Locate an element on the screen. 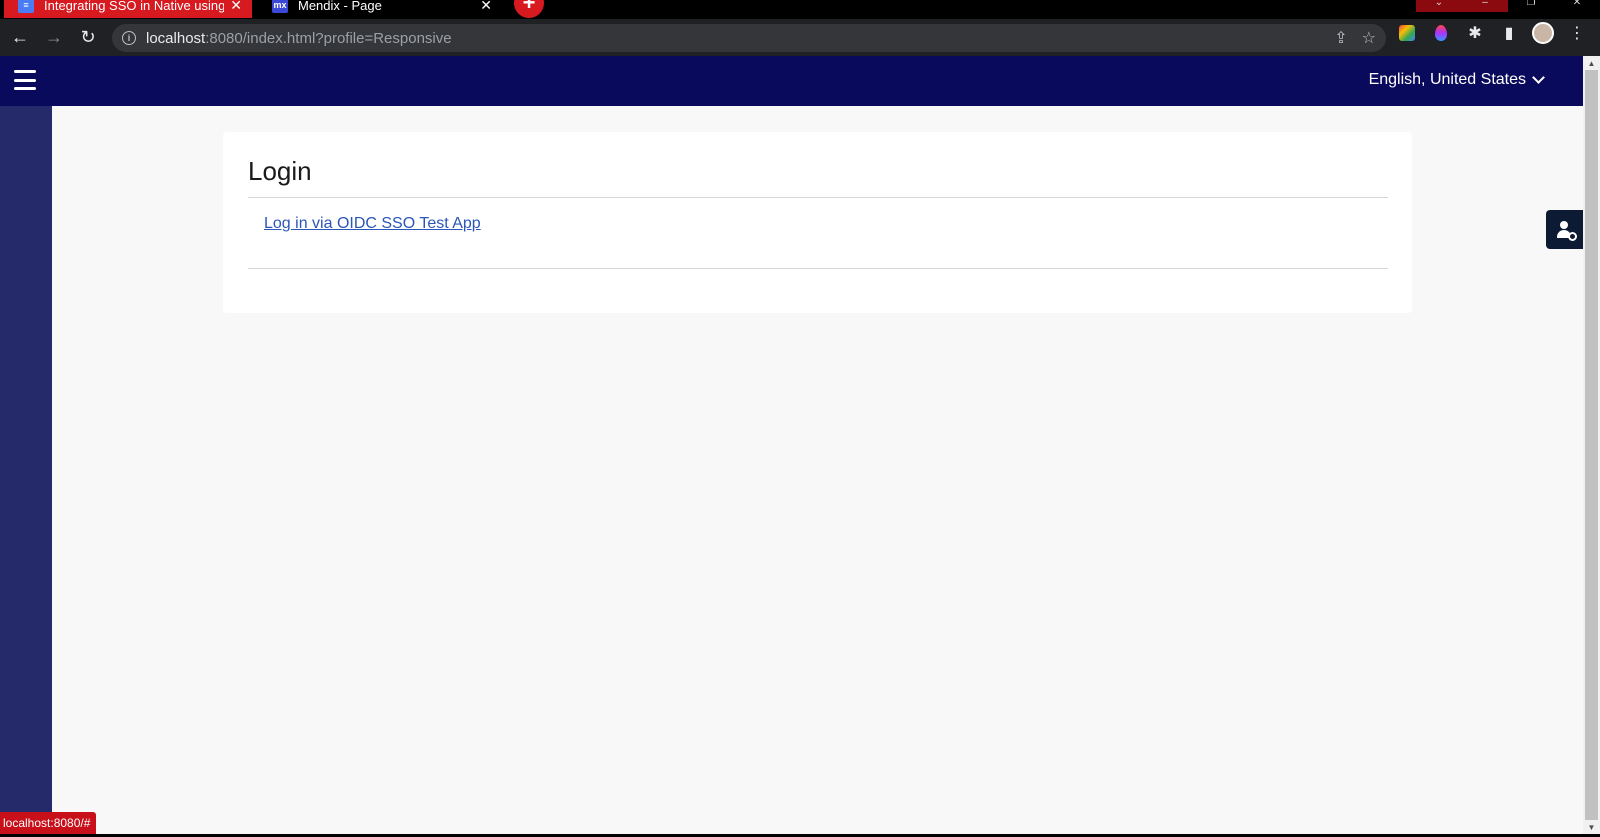  app-header: English, United States is located at coordinates (791, 81).